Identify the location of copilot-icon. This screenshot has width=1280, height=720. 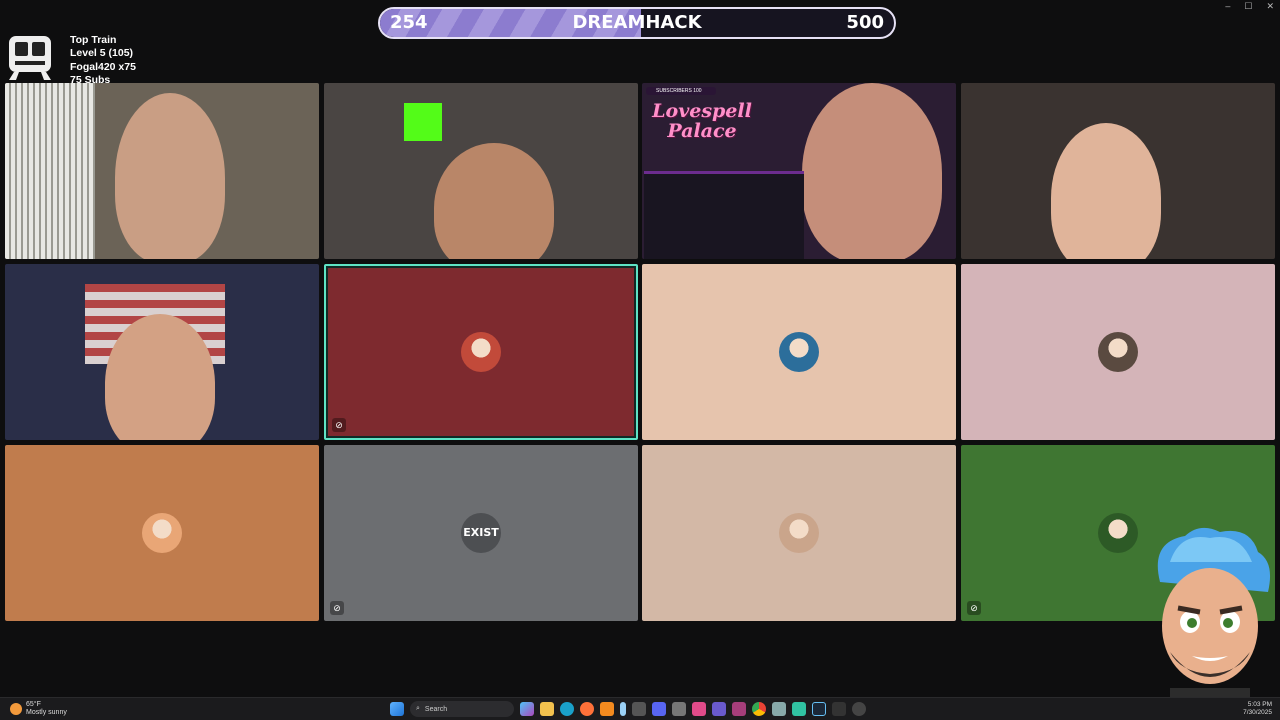
(527, 709).